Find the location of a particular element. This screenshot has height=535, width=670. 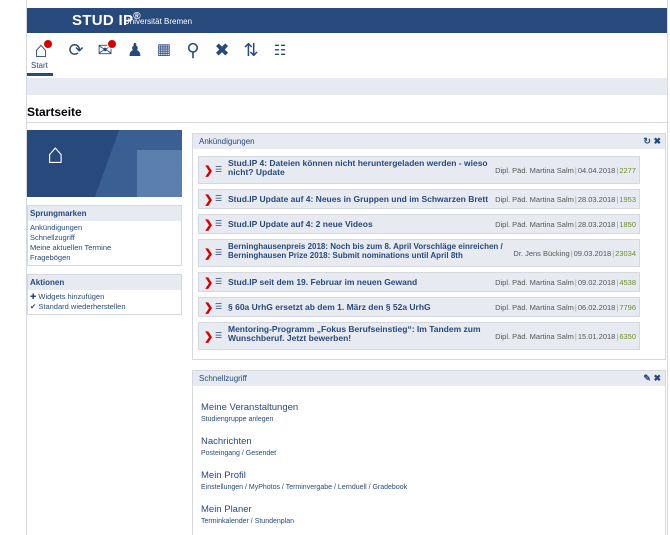

tools-icon: ✖ is located at coordinates (222, 50).